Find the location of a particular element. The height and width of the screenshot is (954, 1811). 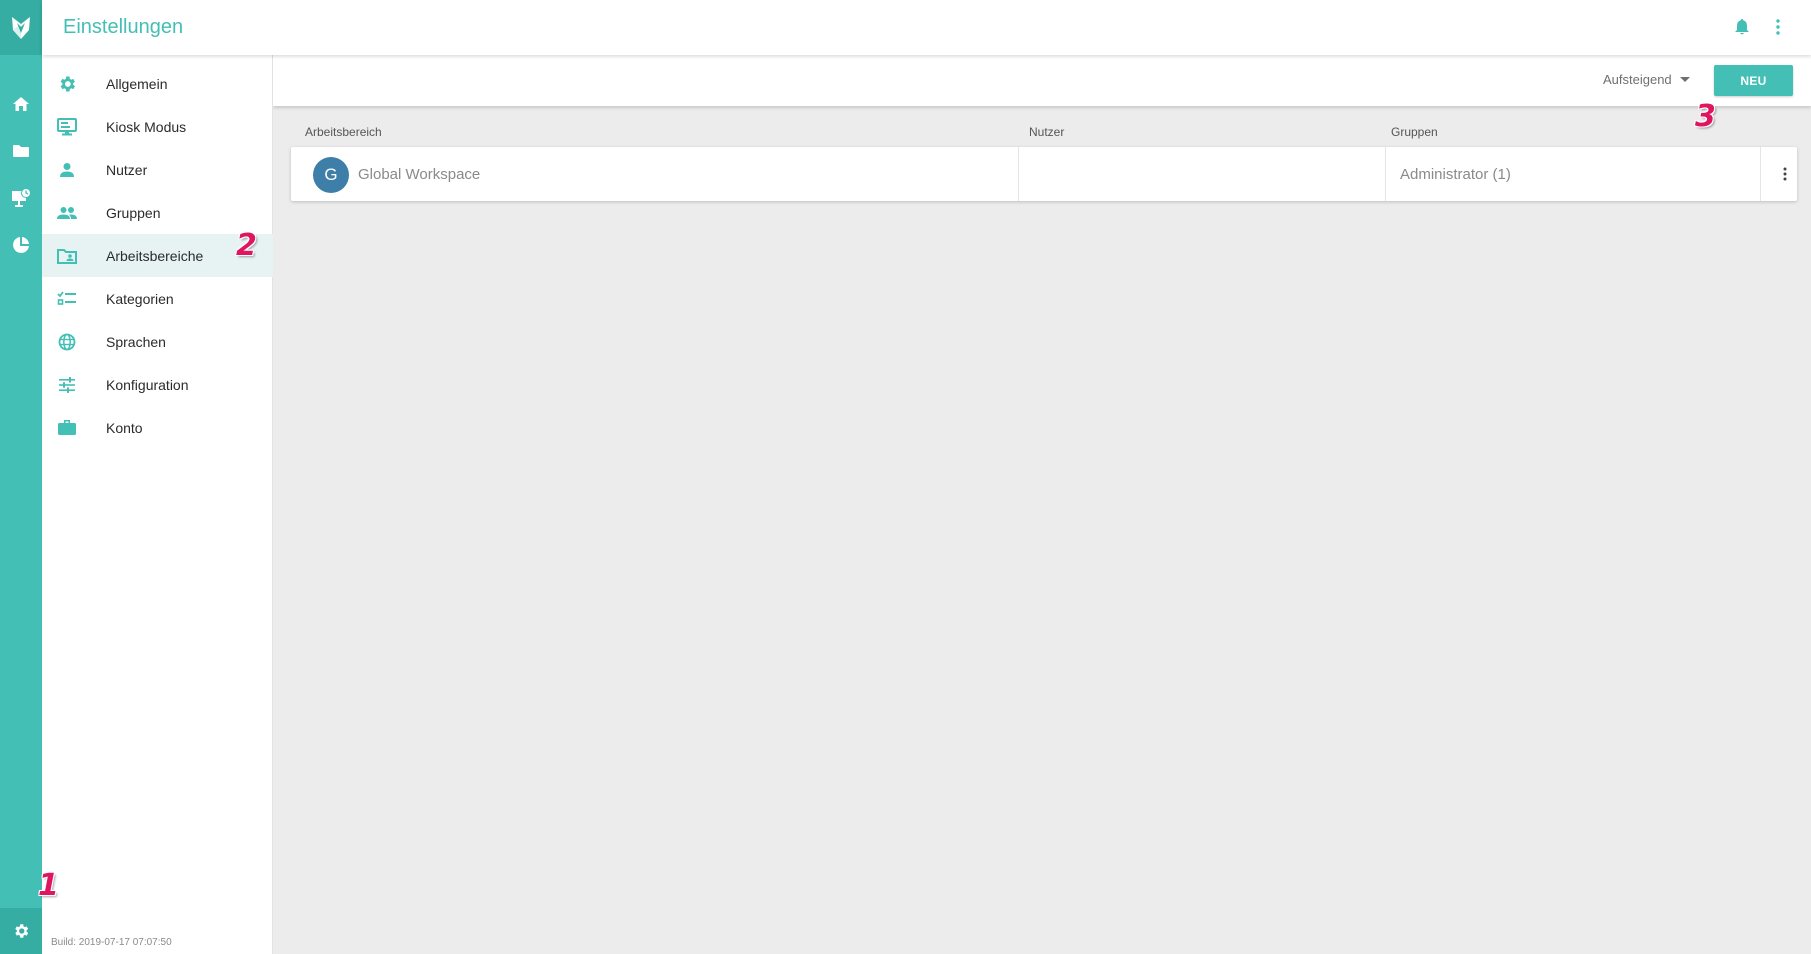

menu-item-label: Konto is located at coordinates (124, 427).